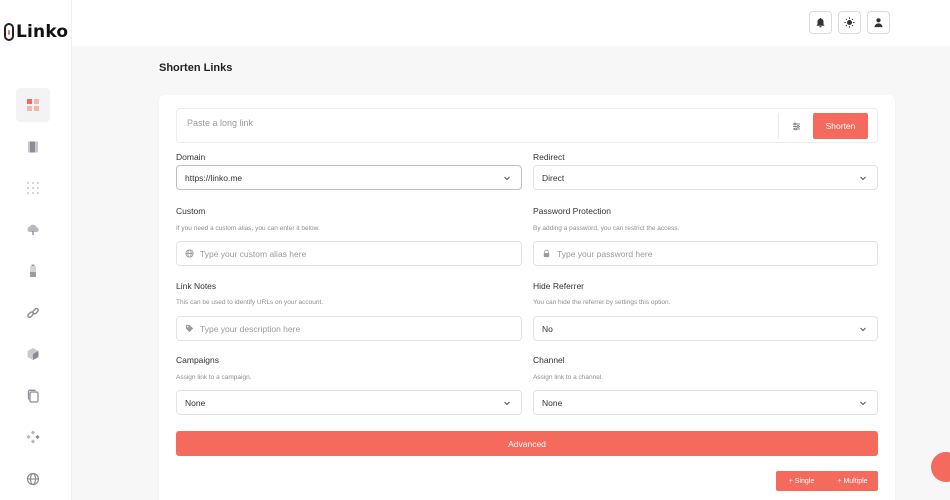 Image resolution: width=950 pixels, height=500 pixels. I want to click on lock-icon, so click(546, 253).